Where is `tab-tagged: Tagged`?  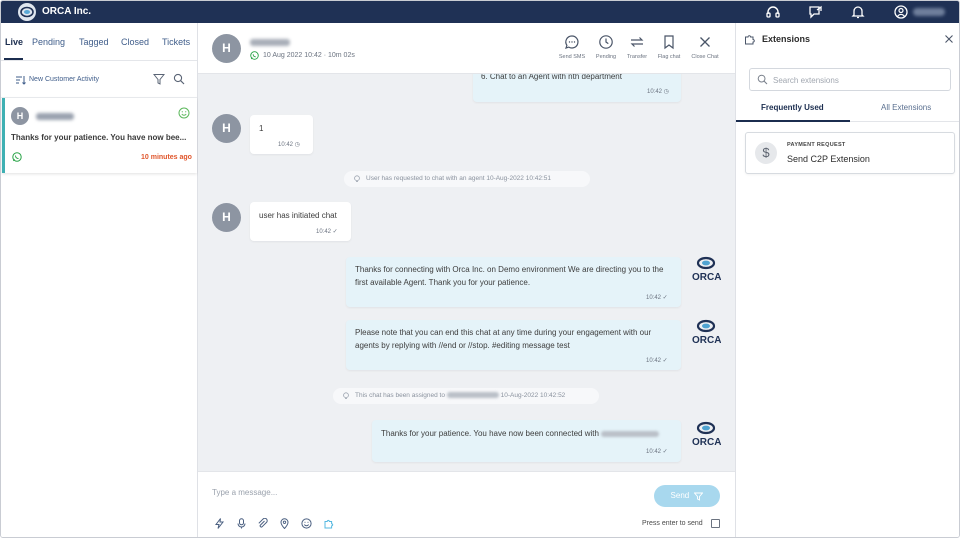
tab-tagged: Tagged is located at coordinates (94, 42).